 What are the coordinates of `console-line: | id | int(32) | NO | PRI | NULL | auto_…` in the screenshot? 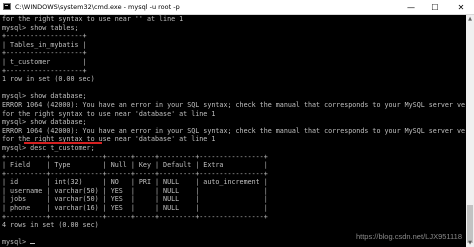 It's located at (135, 182).